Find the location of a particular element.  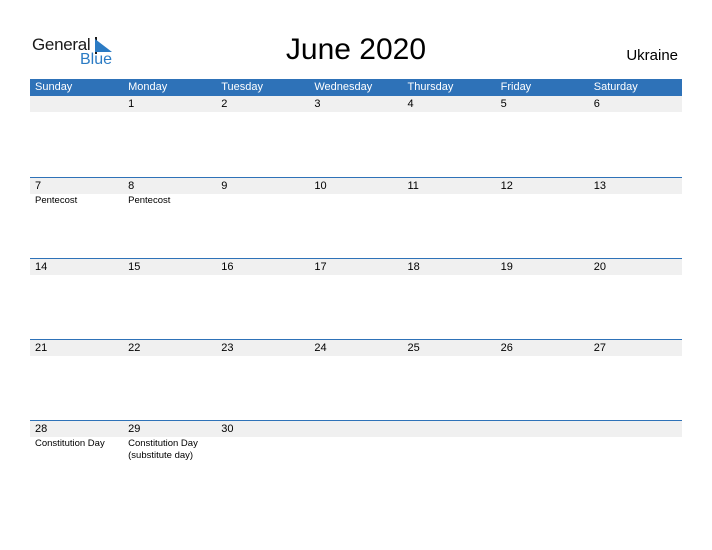

week-row: 7 8 9 10 11 12 13 Pentecost Pentecost is located at coordinates (356, 217).